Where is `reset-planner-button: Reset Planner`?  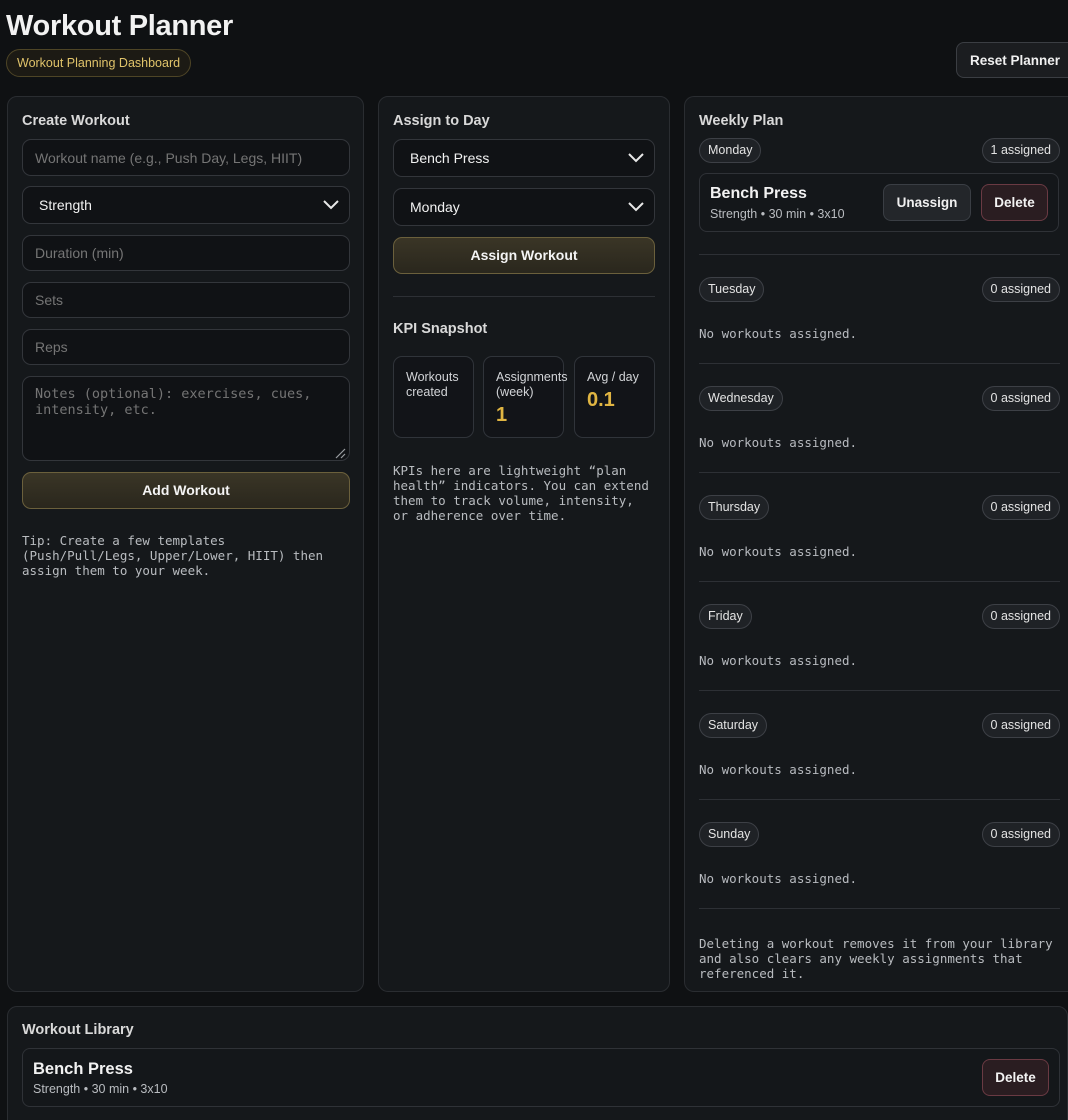
reset-planner-button: Reset Planner is located at coordinates (1012, 60).